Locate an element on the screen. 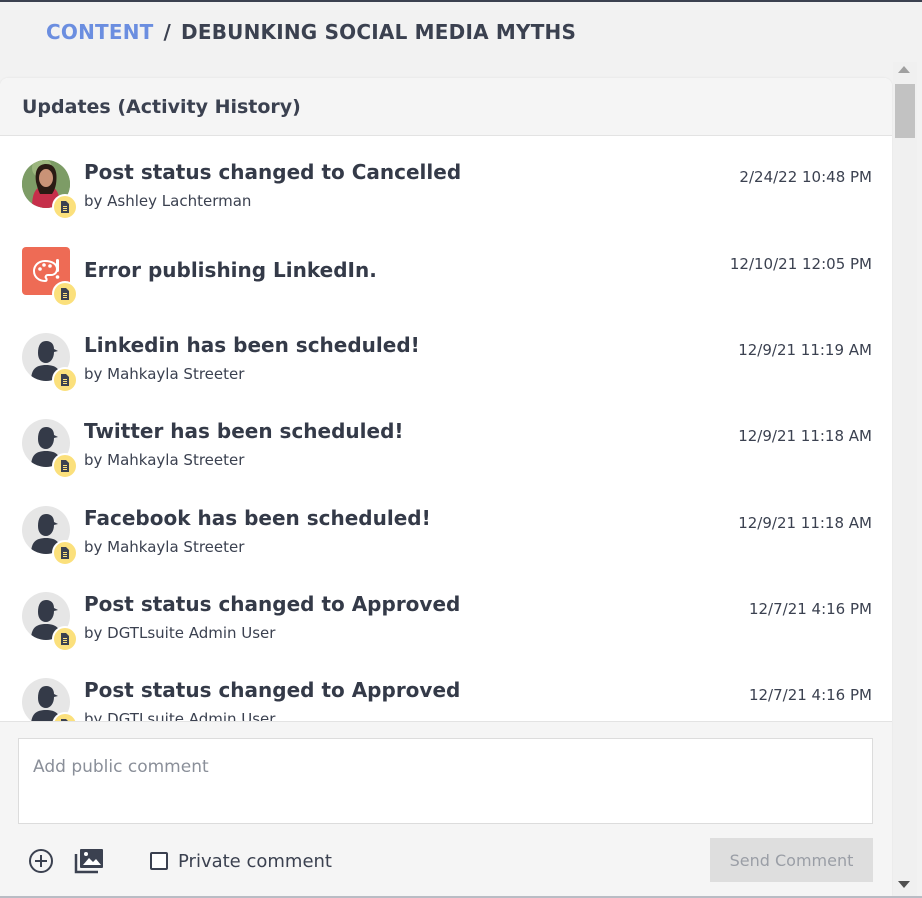 This screenshot has width=922, height=898. activity-title: Twitter has been scheduled! is located at coordinates (244, 431).